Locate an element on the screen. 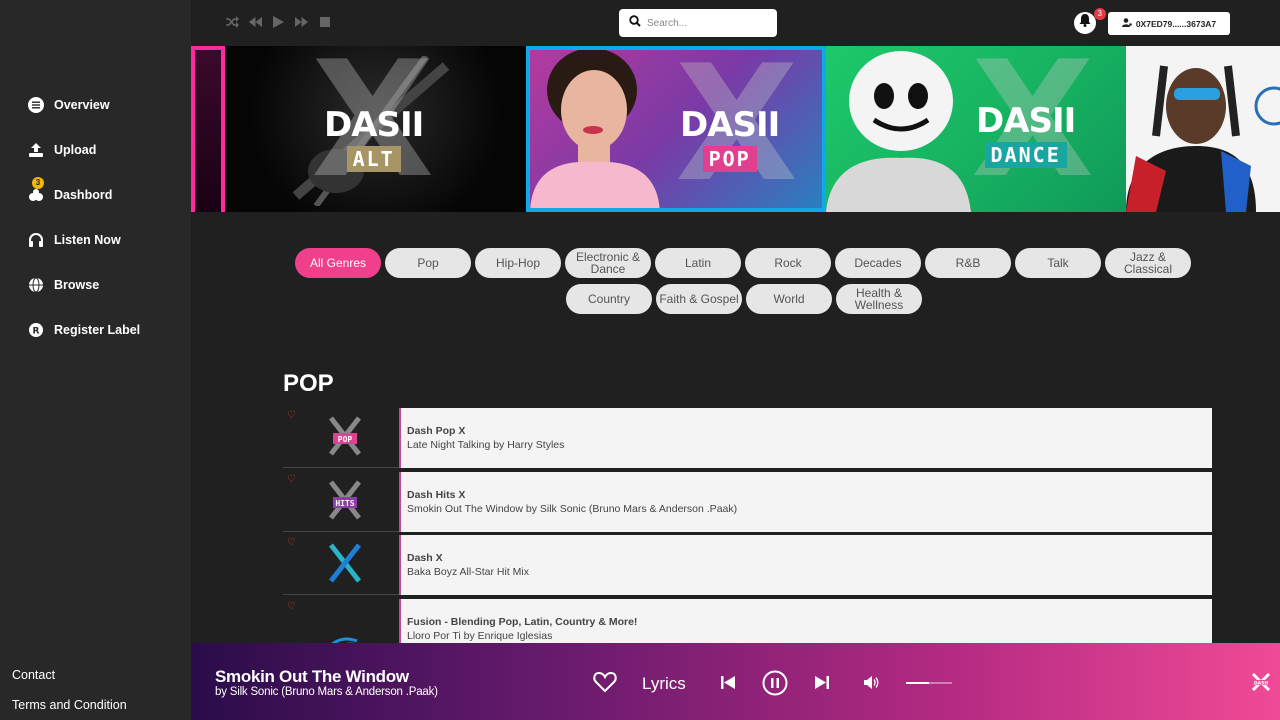 The image size is (1280, 720). sidebar-item-overview: Overview is located at coordinates (95, 104).